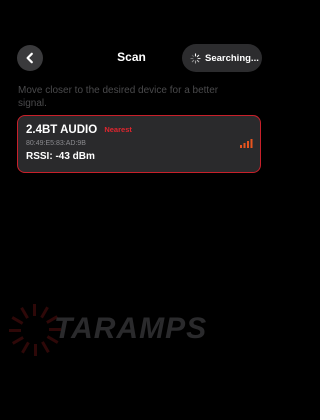 This screenshot has height=420, width=320. I want to click on nearest-badge: Nearest, so click(118, 129).